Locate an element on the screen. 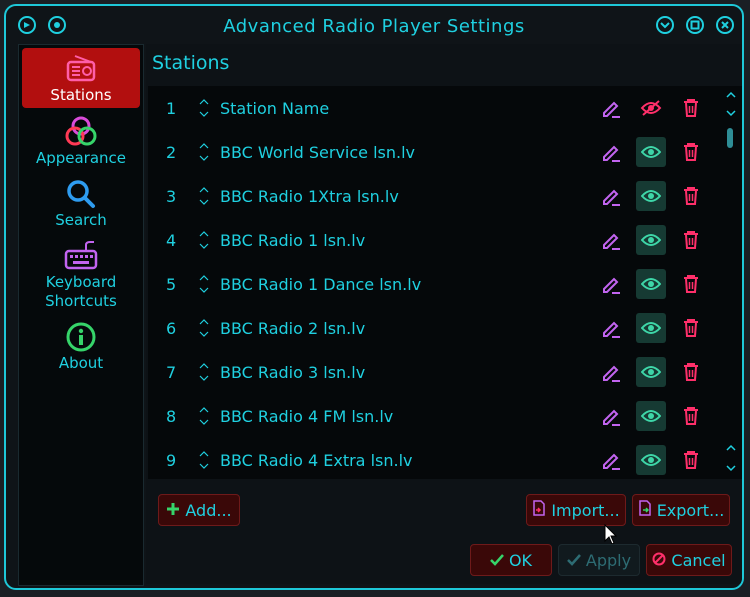 The width and height of the screenshot is (750, 597). scroll-down-icon is located at coordinates (731, 460).